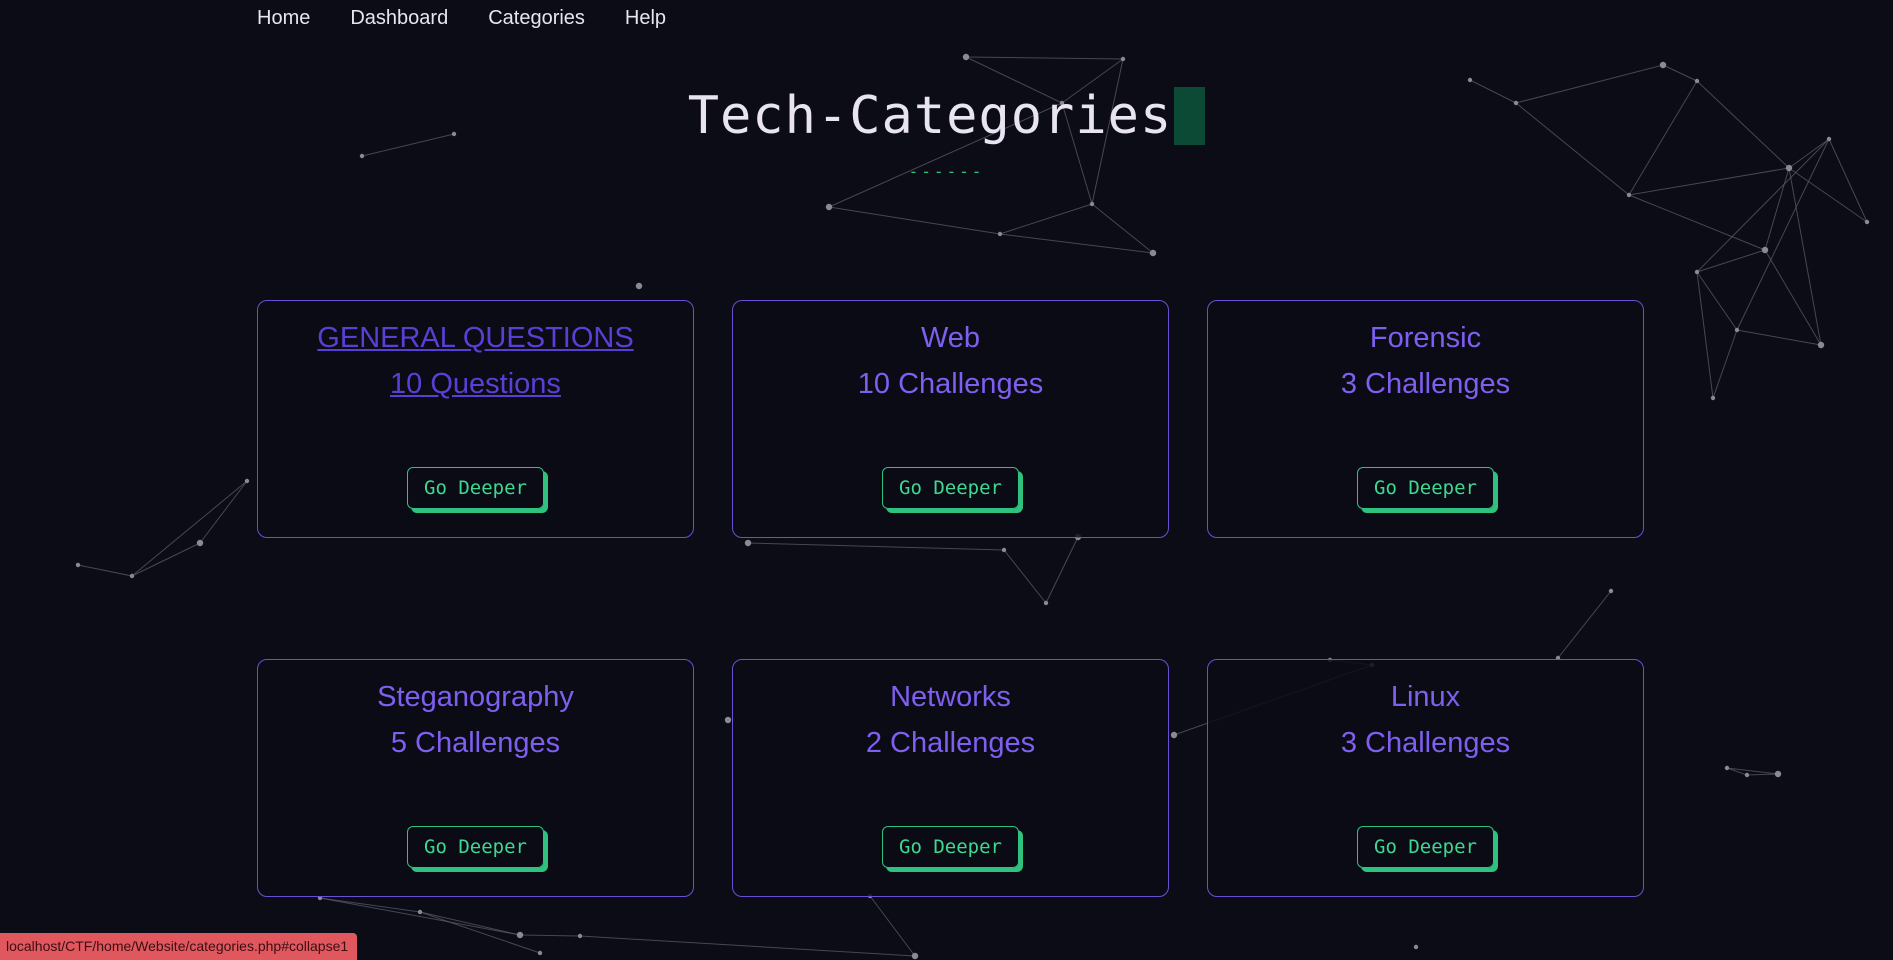 Image resolution: width=1893 pixels, height=960 pixels. I want to click on page-title-wrap: Tech-Categories, so click(947, 116).